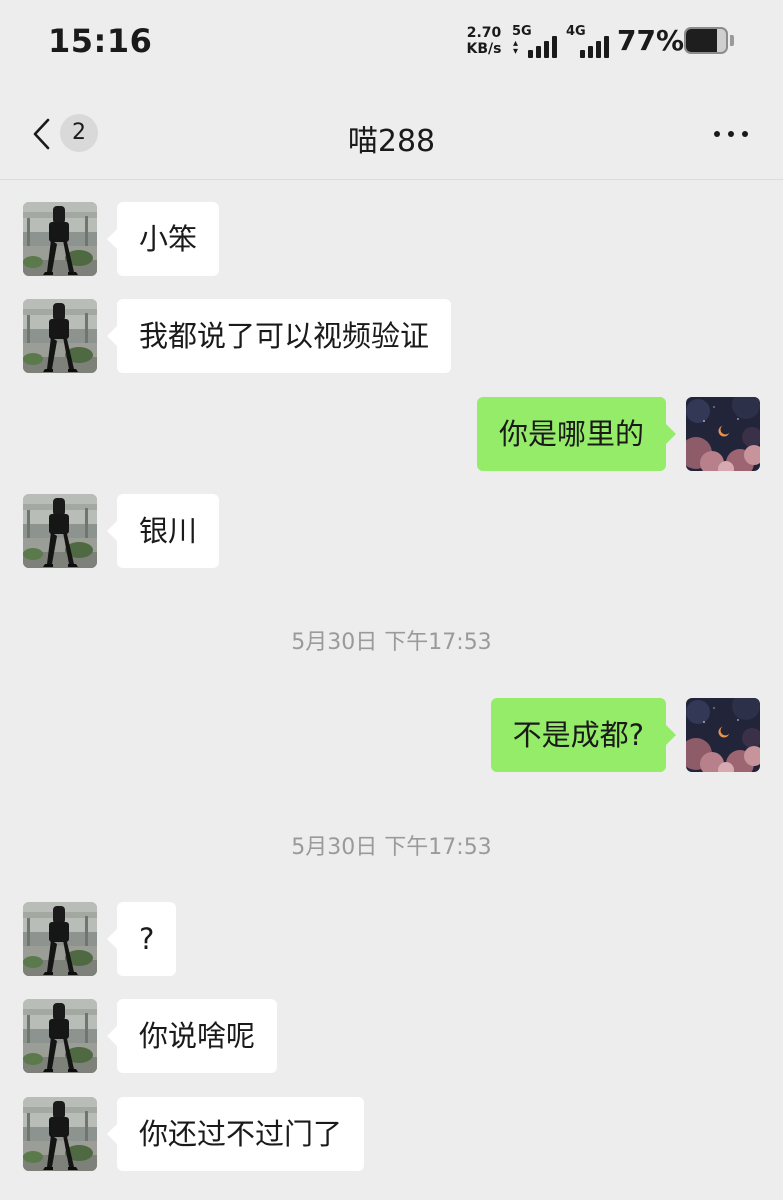 This screenshot has width=783, height=1200. I want to click on status-bar: 15:16 2.70 KB/s 5G ▴ ▾ 4G 77%, so click(391, 42).